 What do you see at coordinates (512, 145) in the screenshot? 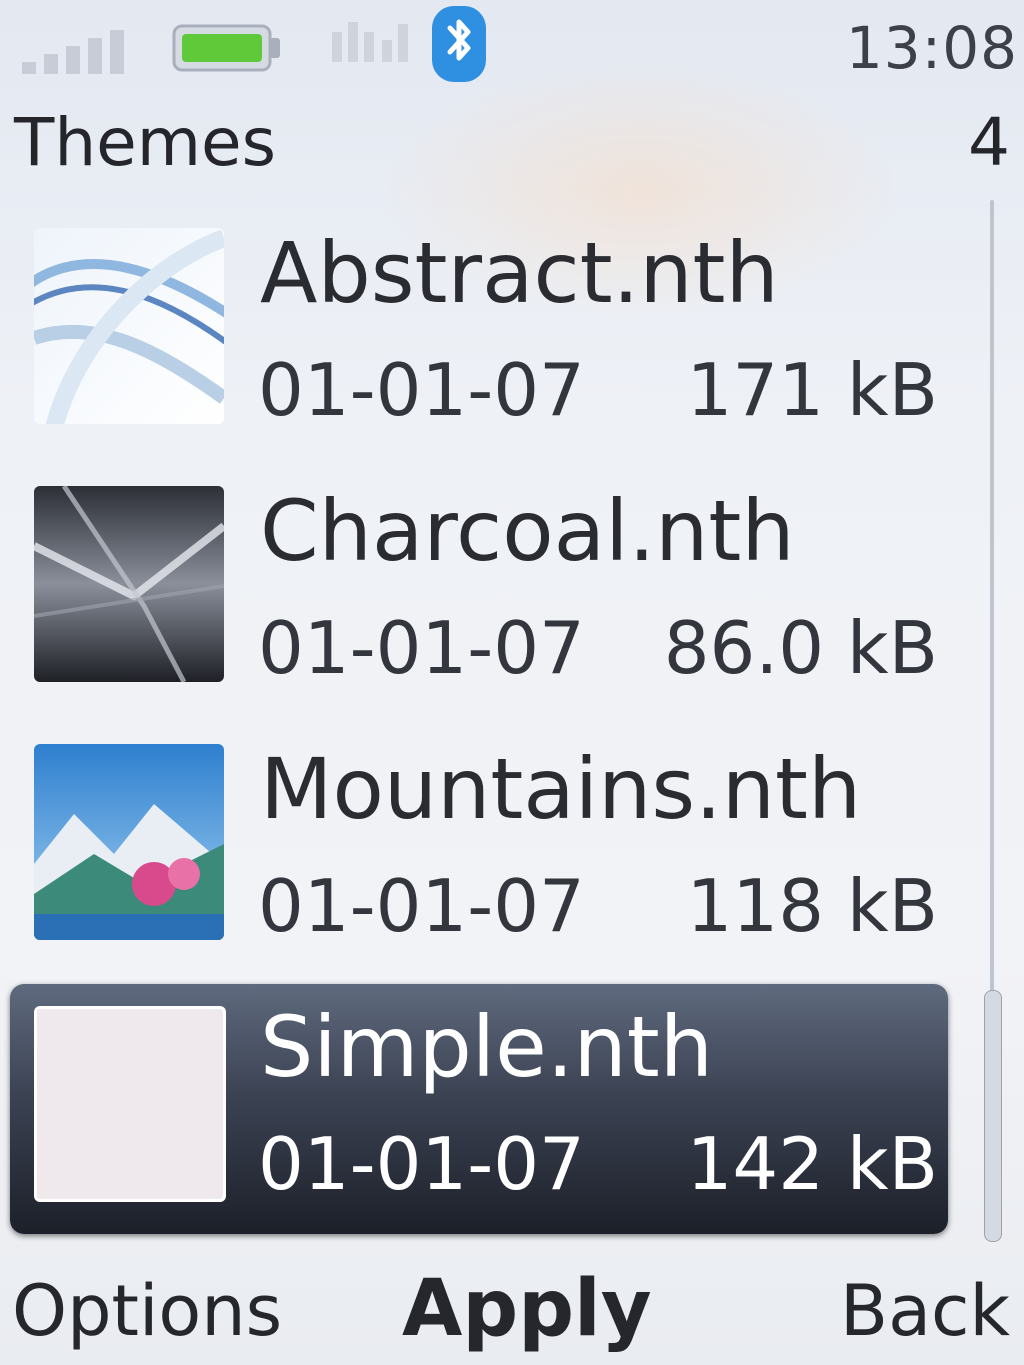
I see `title-bar: Themes 4` at bounding box center [512, 145].